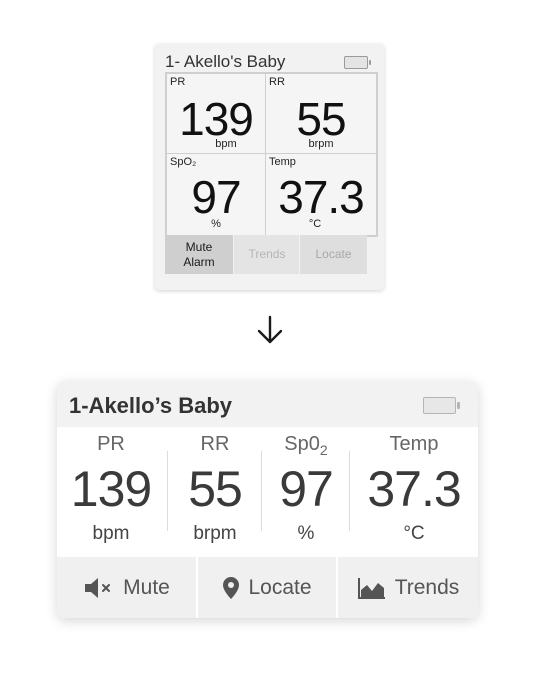 Image resolution: width=540 pixels, height=682 pixels. What do you see at coordinates (321, 119) in the screenshot?
I see `old-vital-value: 55` at bounding box center [321, 119].